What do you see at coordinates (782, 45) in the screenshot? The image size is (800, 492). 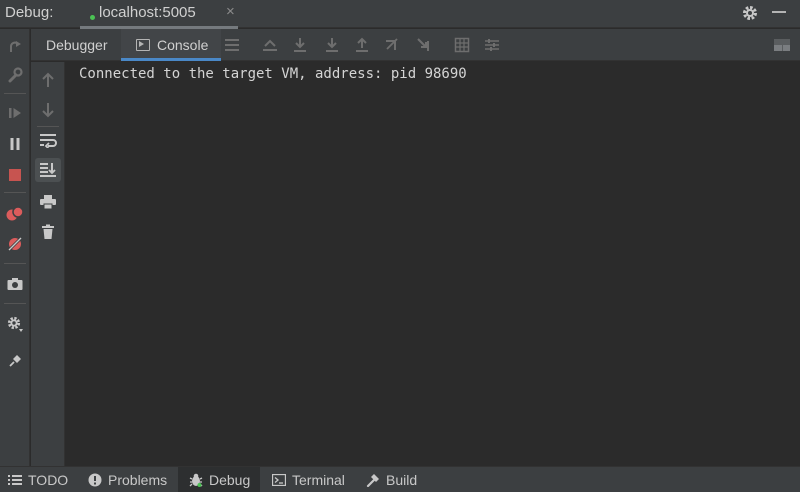 I see `restore-layout-icon` at bounding box center [782, 45].